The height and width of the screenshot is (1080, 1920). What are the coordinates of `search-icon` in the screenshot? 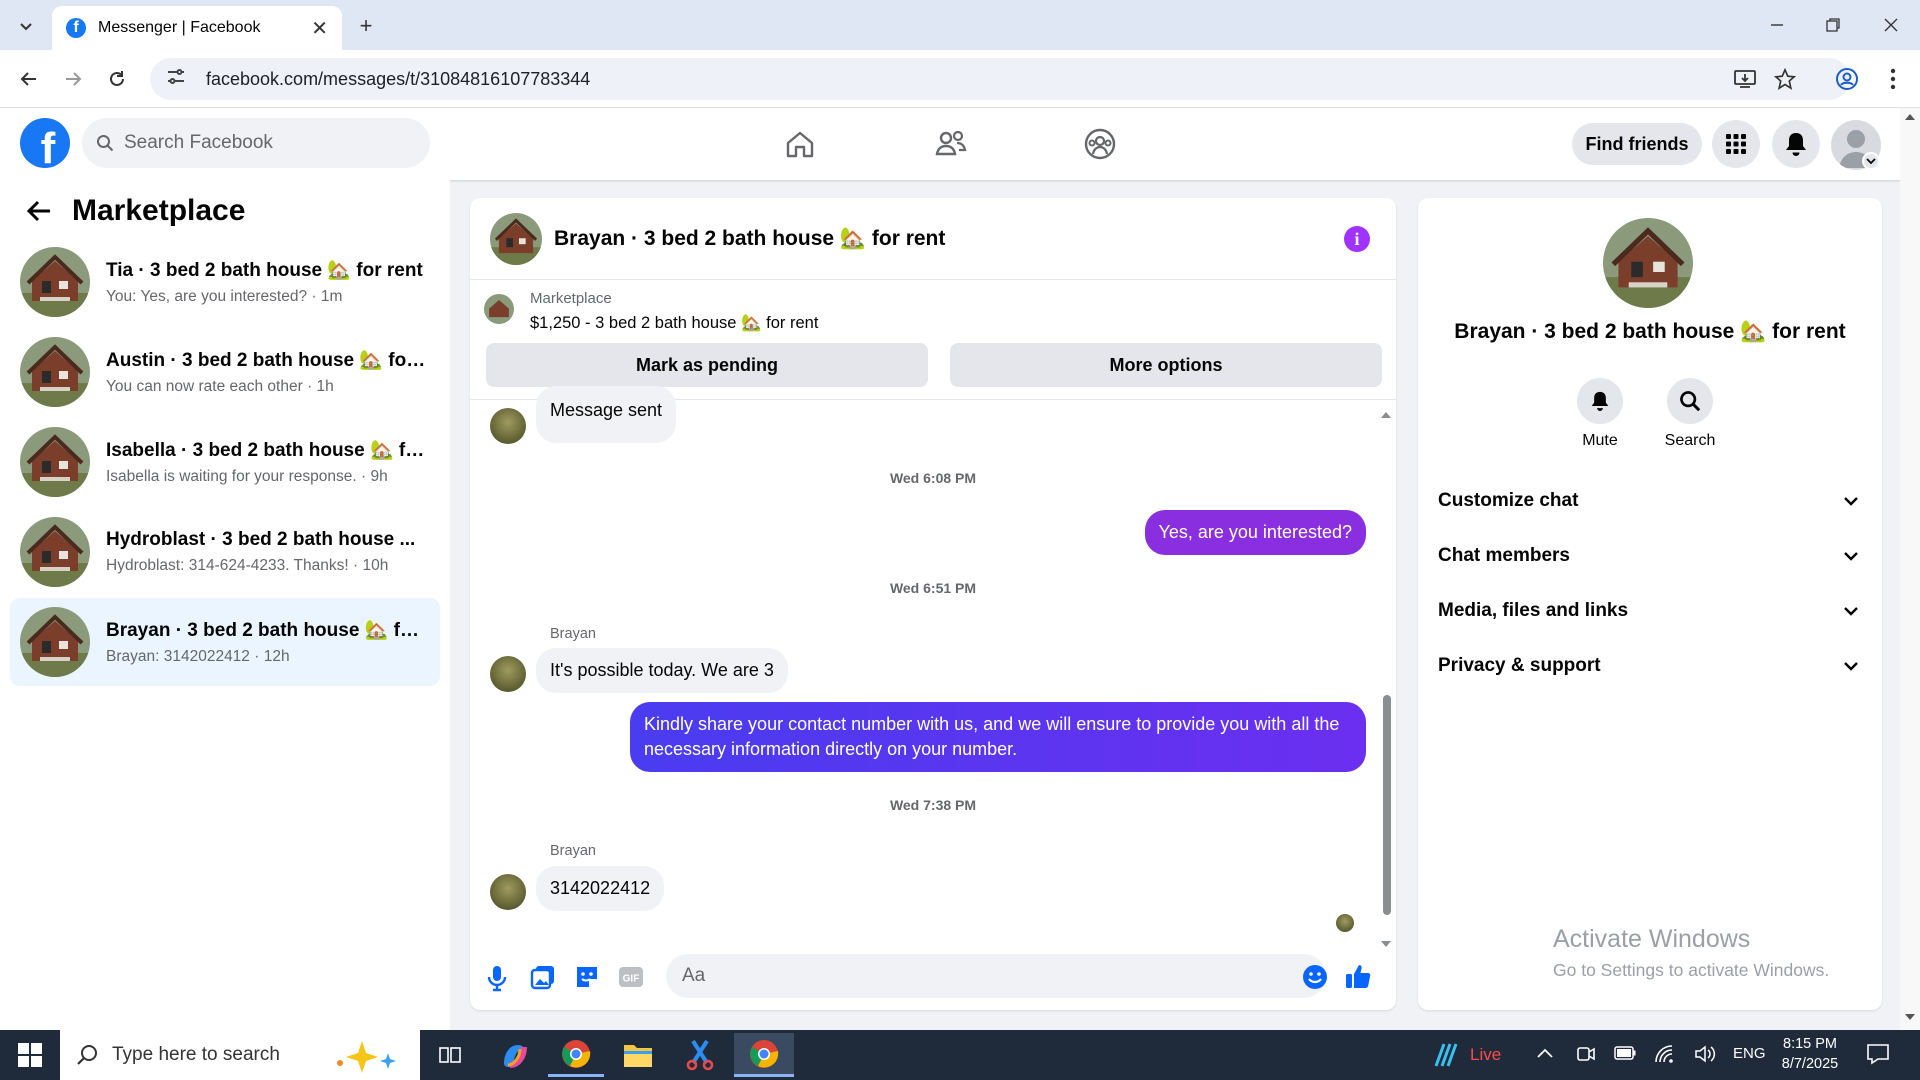 It's located at (87, 1055).